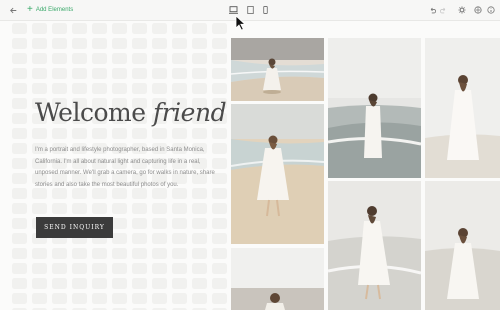 The width and height of the screenshot is (500, 310). I want to click on back-button, so click(13, 10).